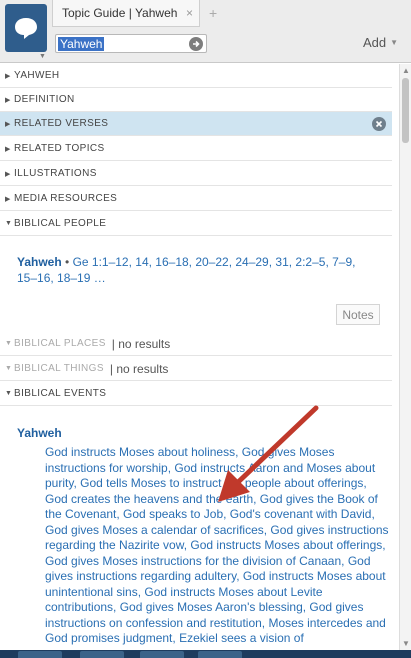  What do you see at coordinates (358, 314) in the screenshot?
I see `notes-button: Notes` at bounding box center [358, 314].